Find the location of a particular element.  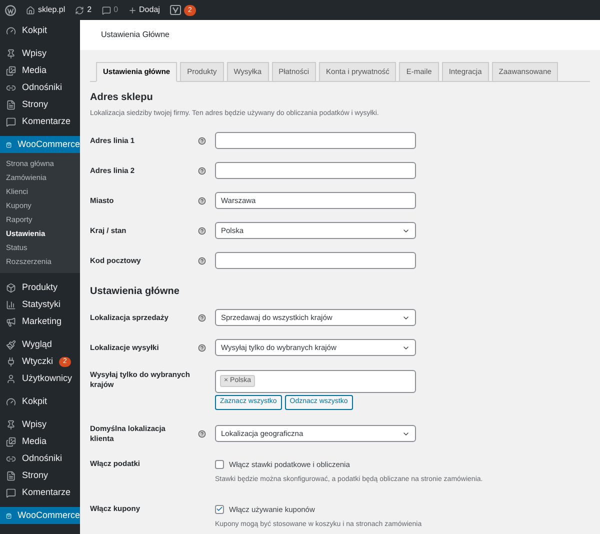

brush-icon is located at coordinates (11, 345).